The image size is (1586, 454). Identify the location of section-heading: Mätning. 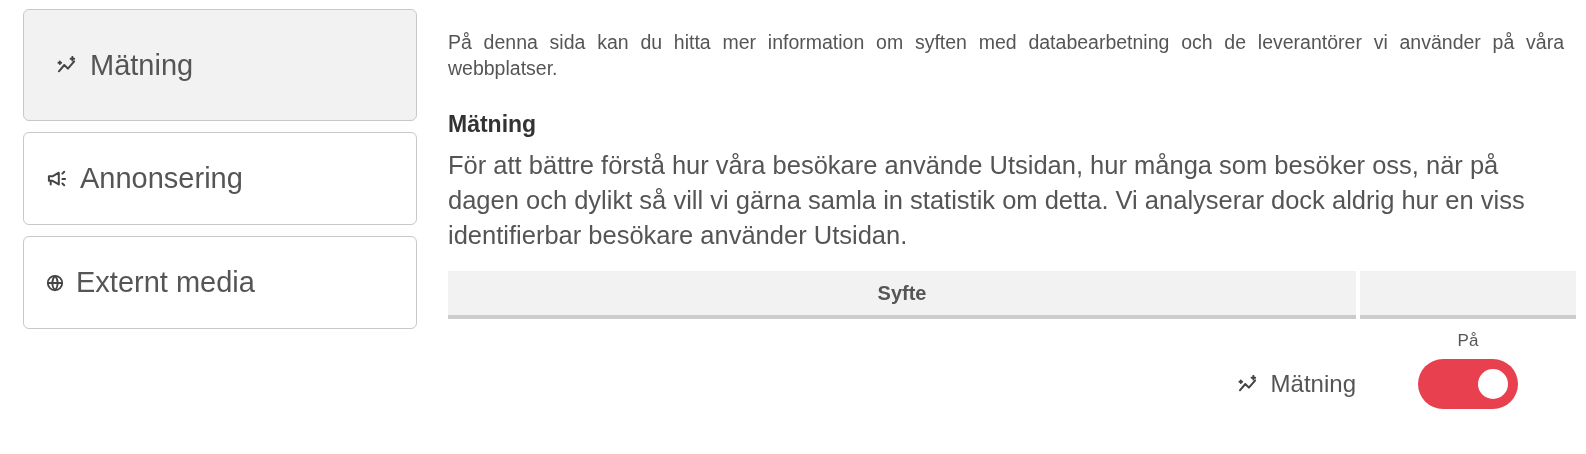
(493, 124).